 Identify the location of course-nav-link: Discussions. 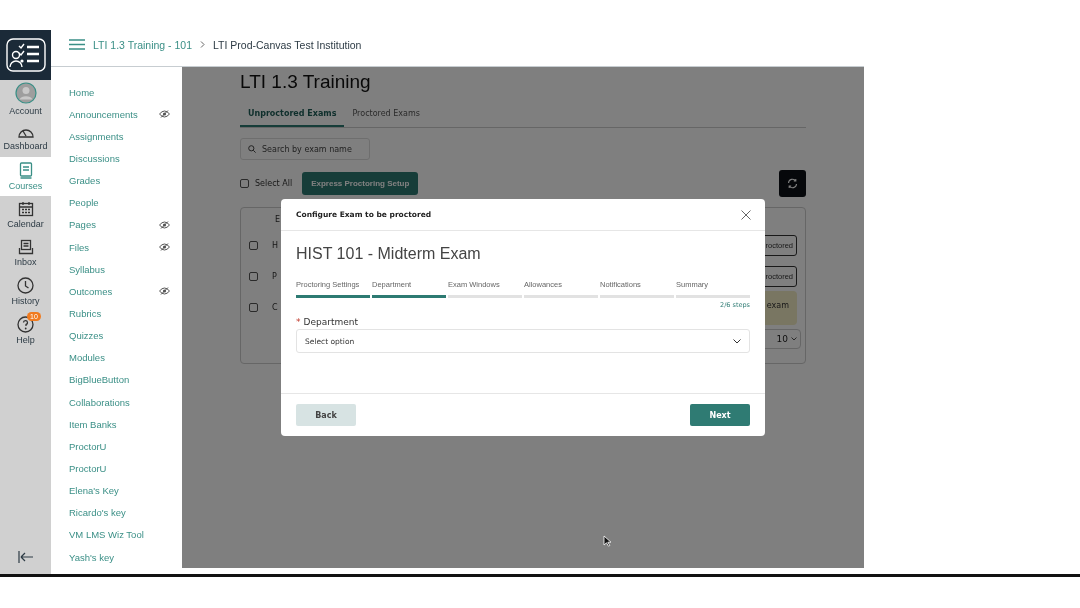
(114, 158).